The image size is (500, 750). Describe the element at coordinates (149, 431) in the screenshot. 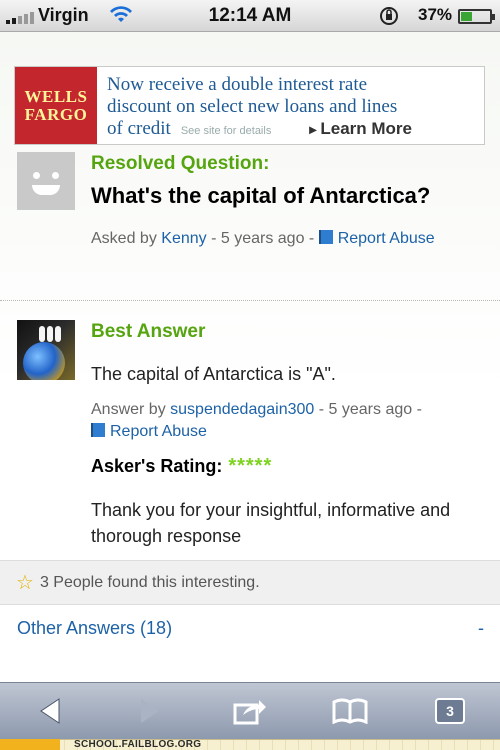

I see `report-abuse-answer: Report Abuse` at that location.